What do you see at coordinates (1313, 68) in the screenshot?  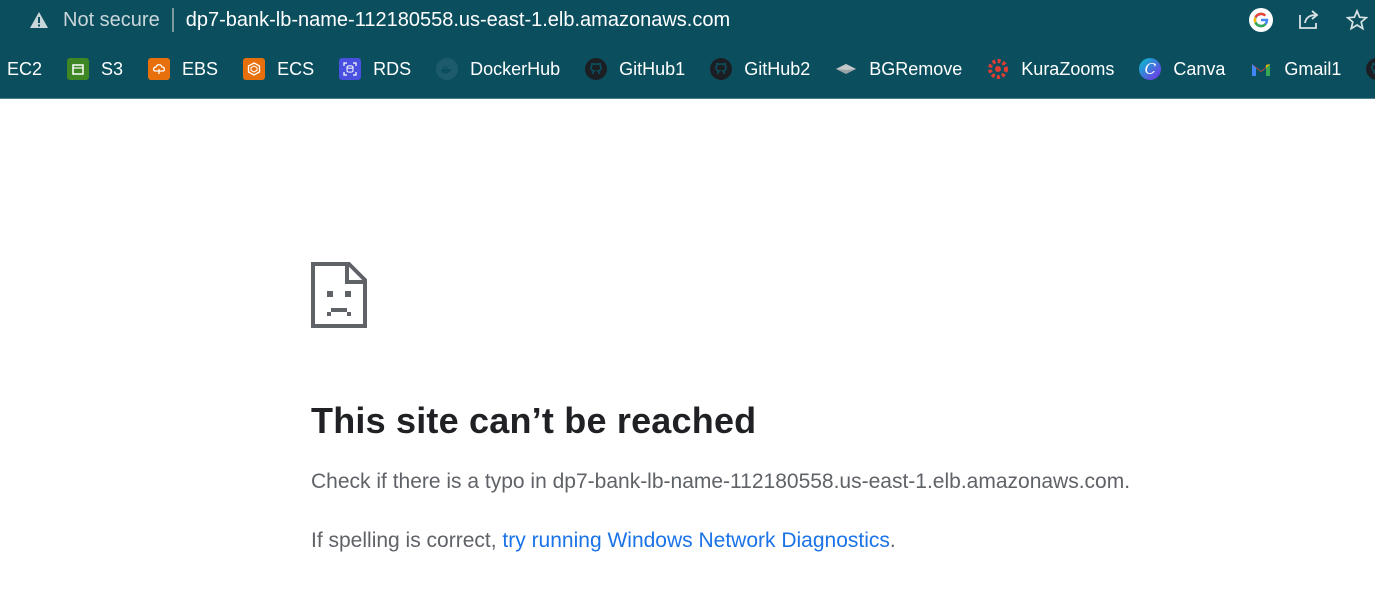 I see `bookmark-label: Gmail1` at bounding box center [1313, 68].